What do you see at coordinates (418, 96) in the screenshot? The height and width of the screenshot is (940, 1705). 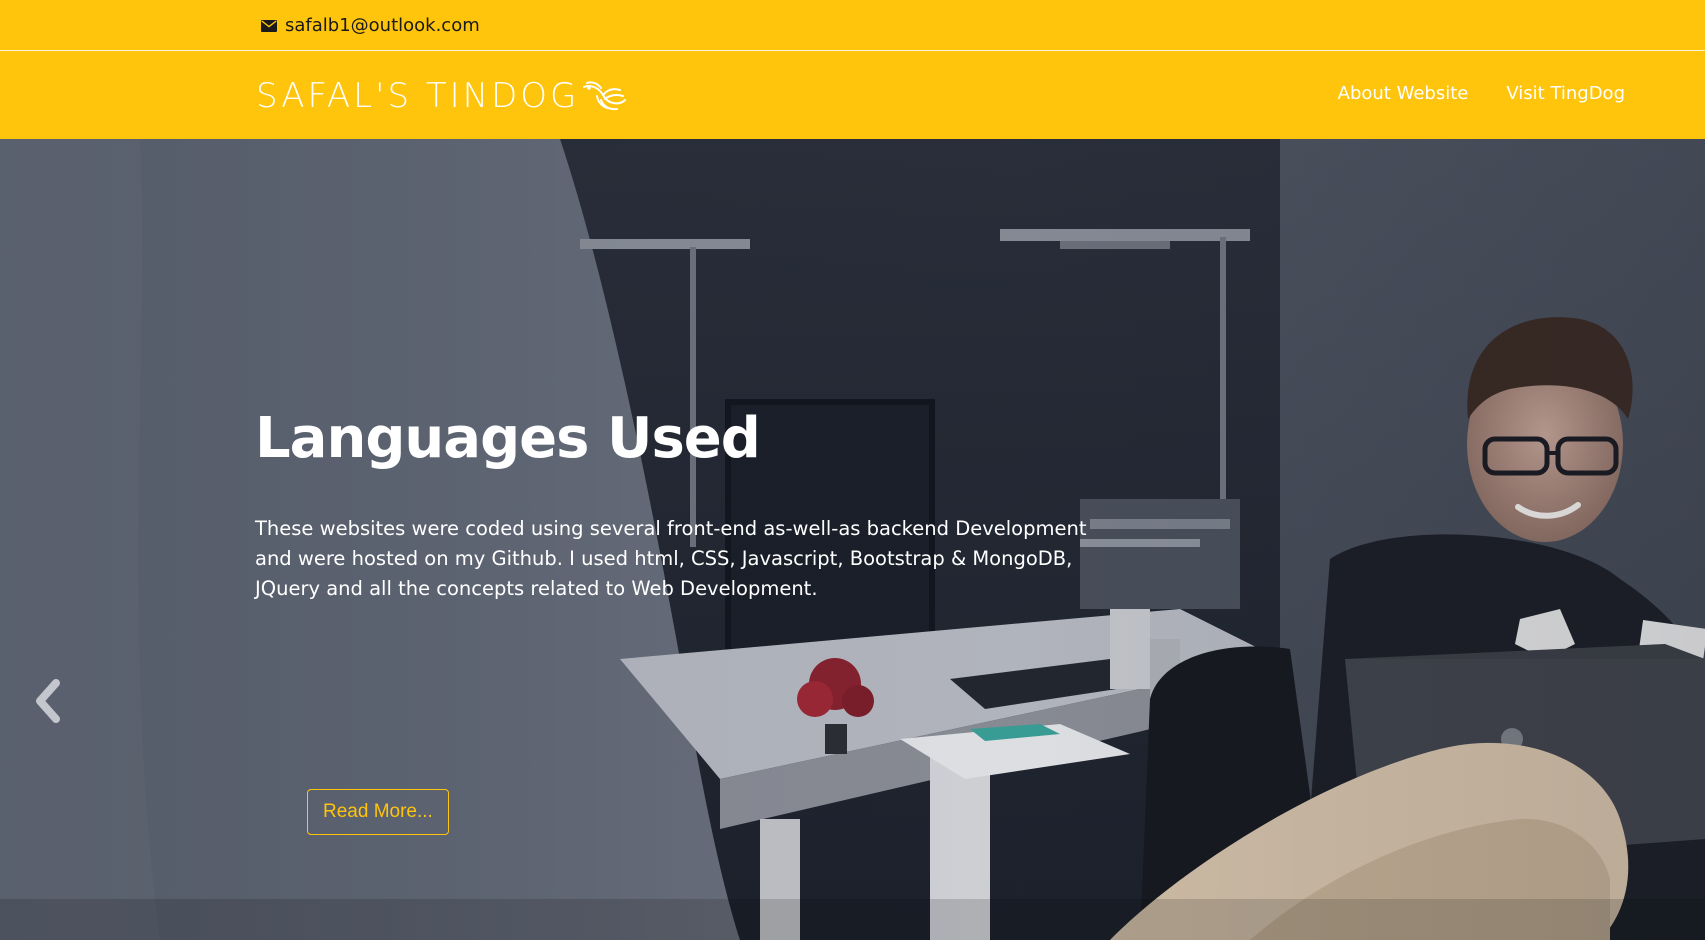 I see `brand-title: SAFAL'S TINDOG` at bounding box center [418, 96].